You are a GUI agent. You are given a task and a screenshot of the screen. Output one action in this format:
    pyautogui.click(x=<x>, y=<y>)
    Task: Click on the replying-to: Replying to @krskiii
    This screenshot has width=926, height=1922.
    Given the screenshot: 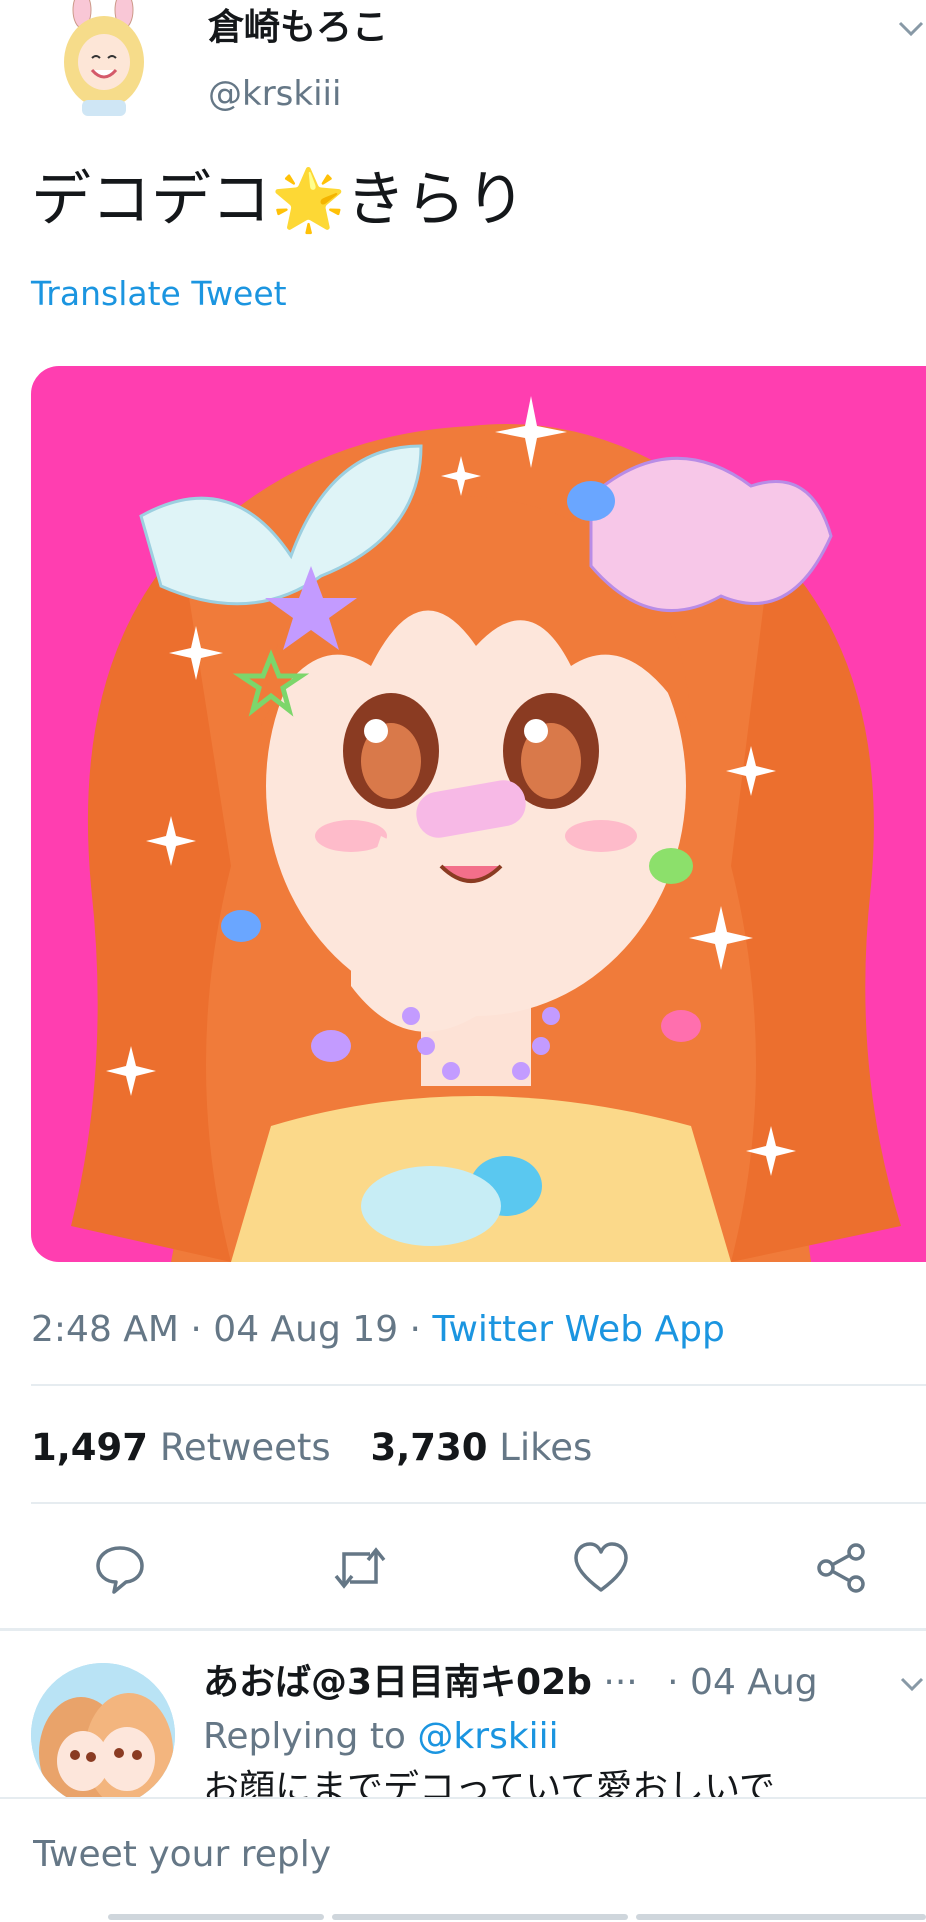 What is the action you would take?
    pyautogui.click(x=381, y=1737)
    